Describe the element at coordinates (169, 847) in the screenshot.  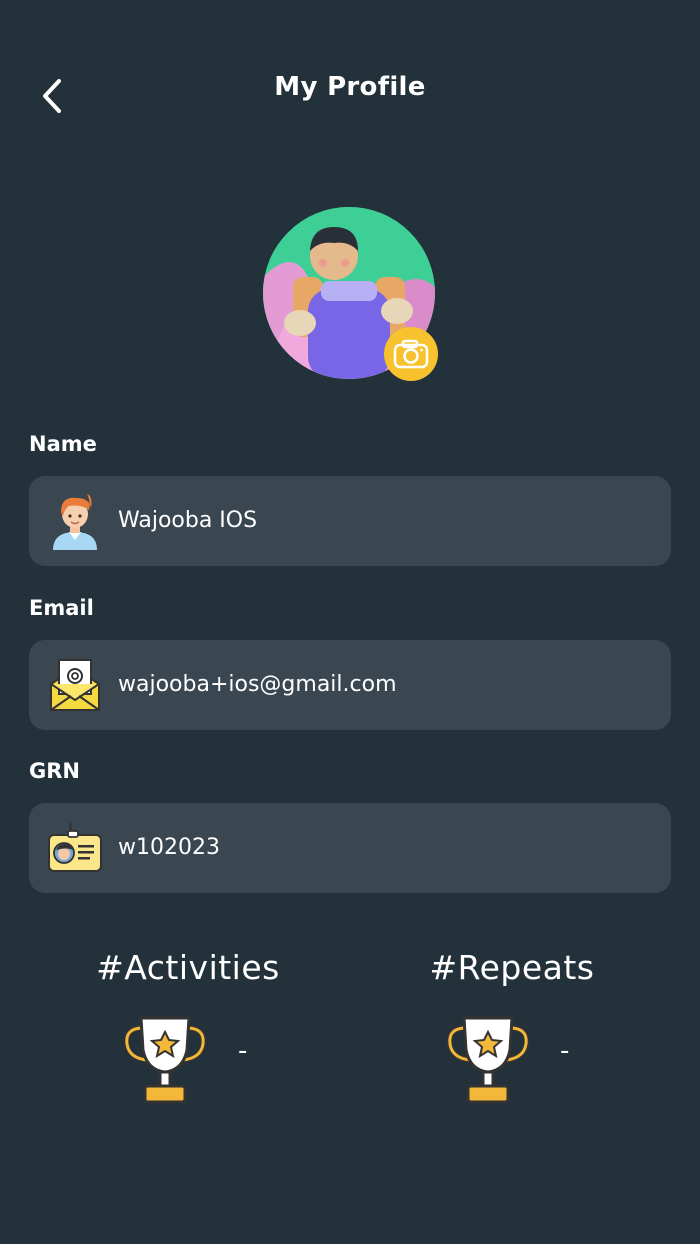
I see `grn-value: w102023` at that location.